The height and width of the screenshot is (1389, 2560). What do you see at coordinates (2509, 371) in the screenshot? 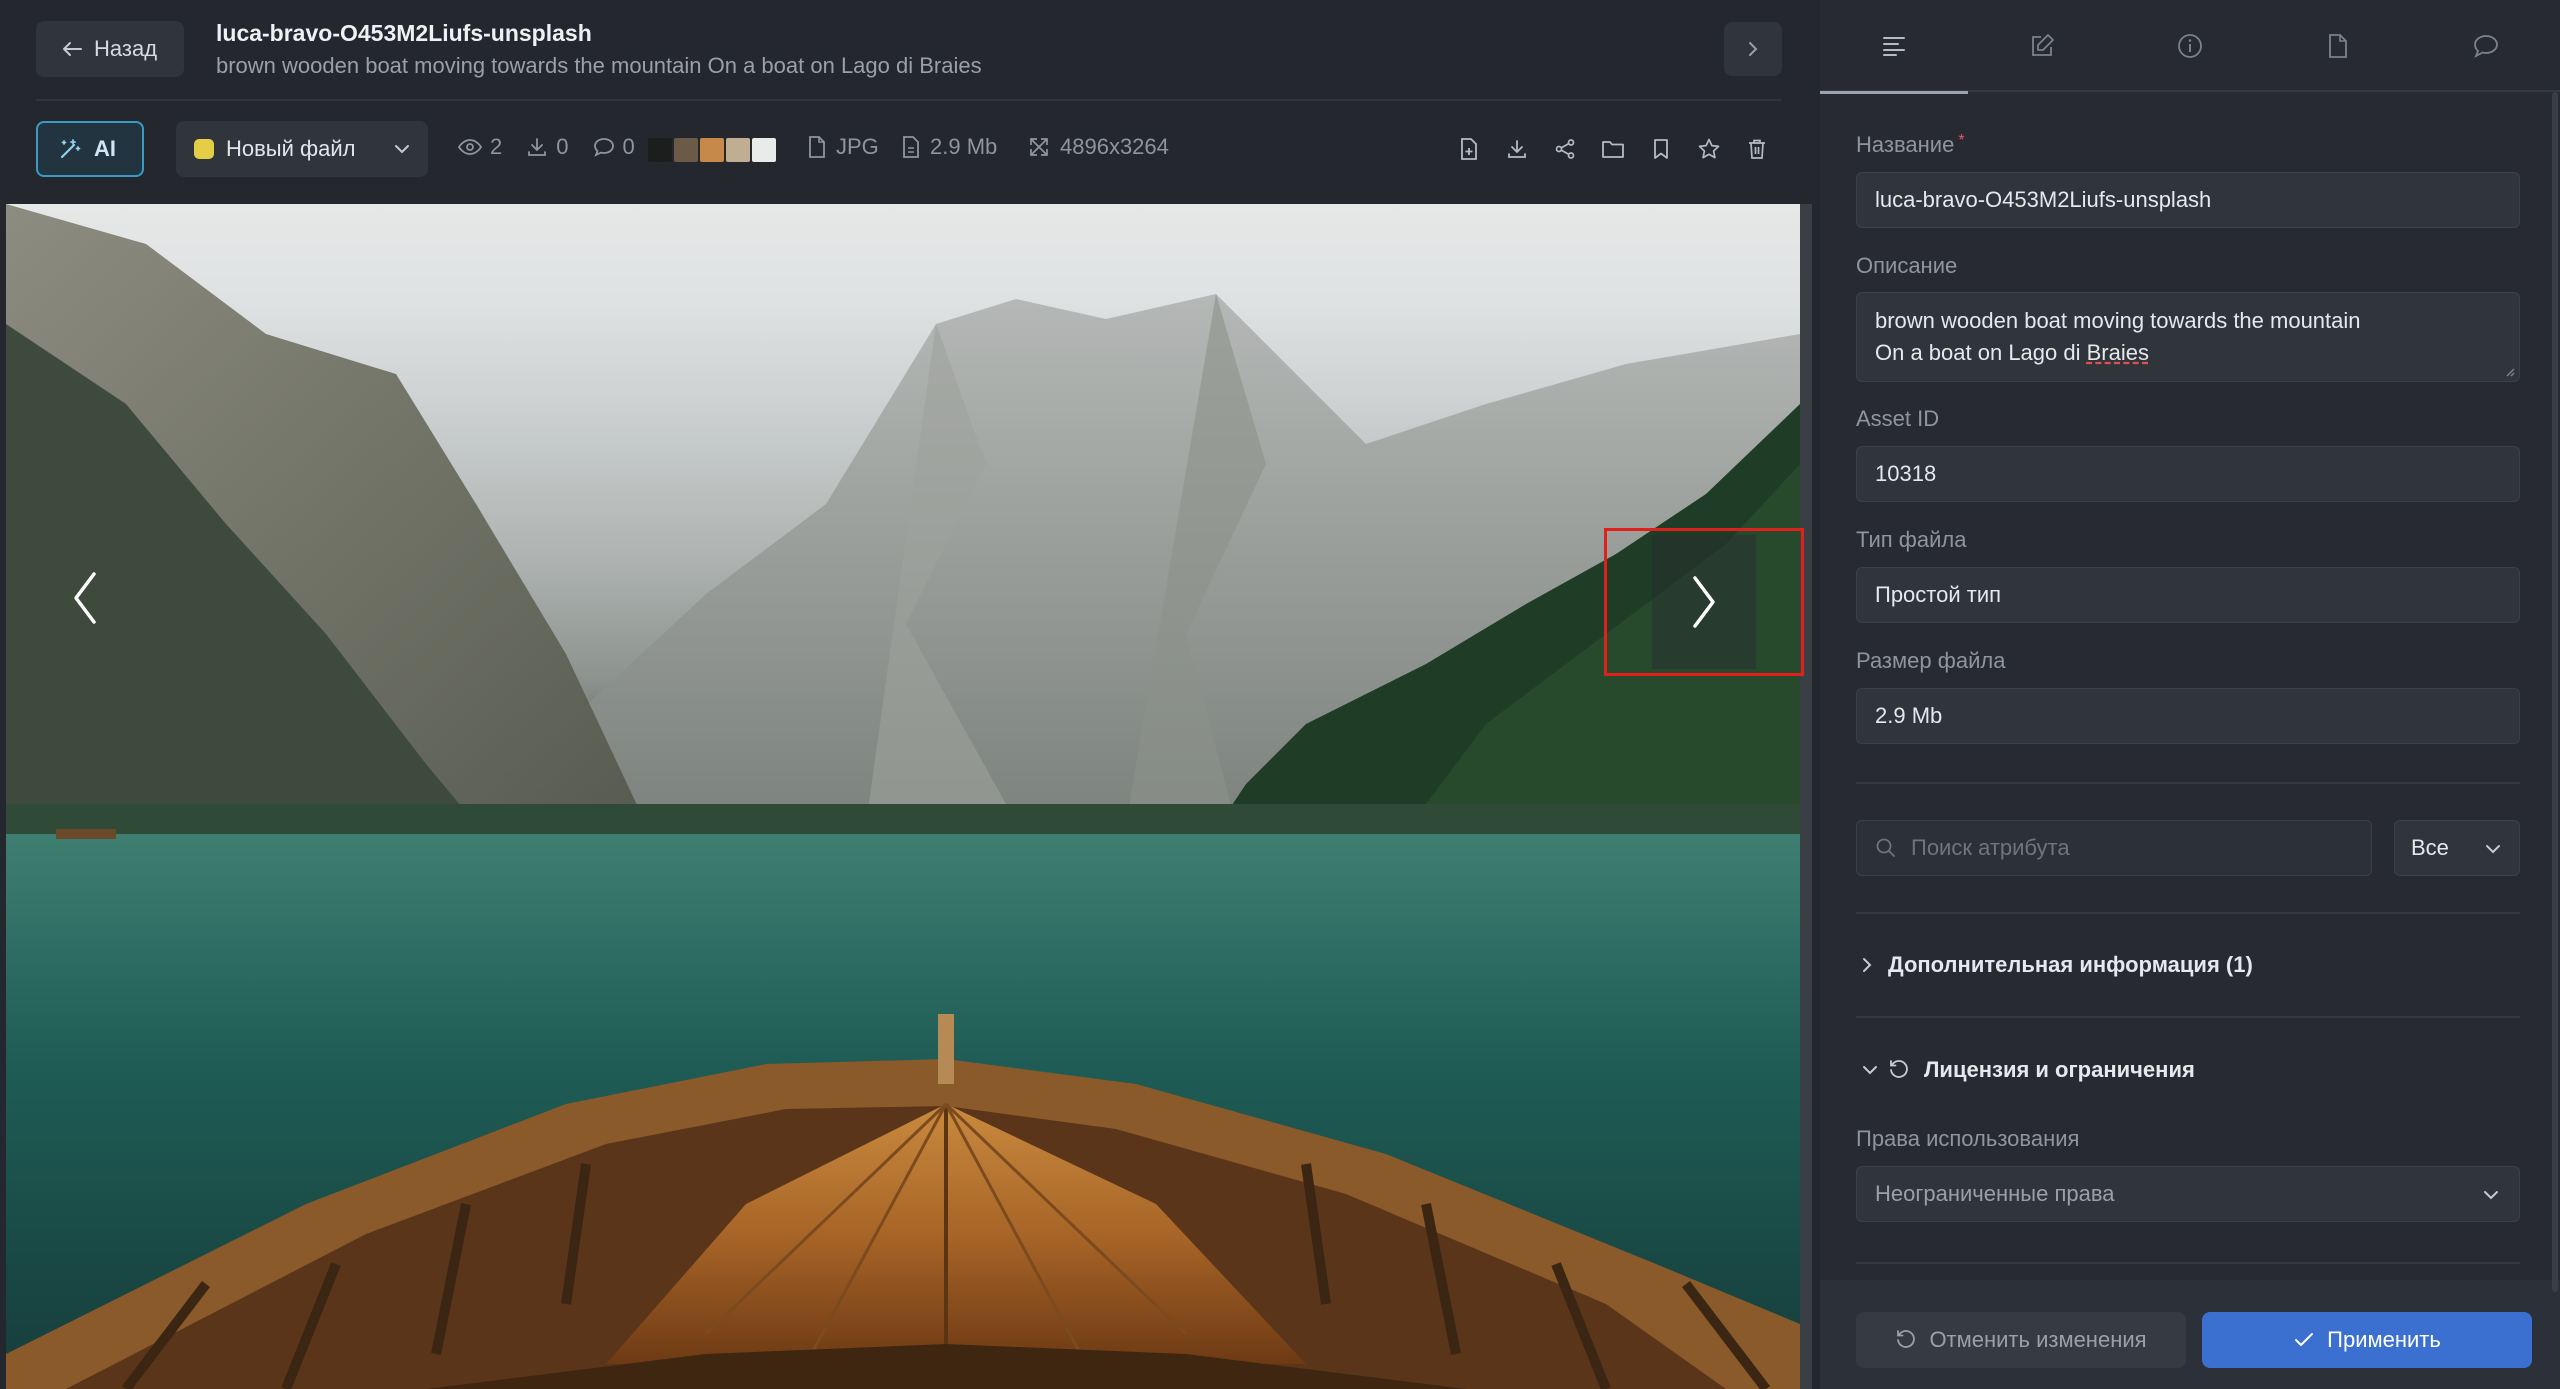
I see `resize-grip-icon` at bounding box center [2509, 371].